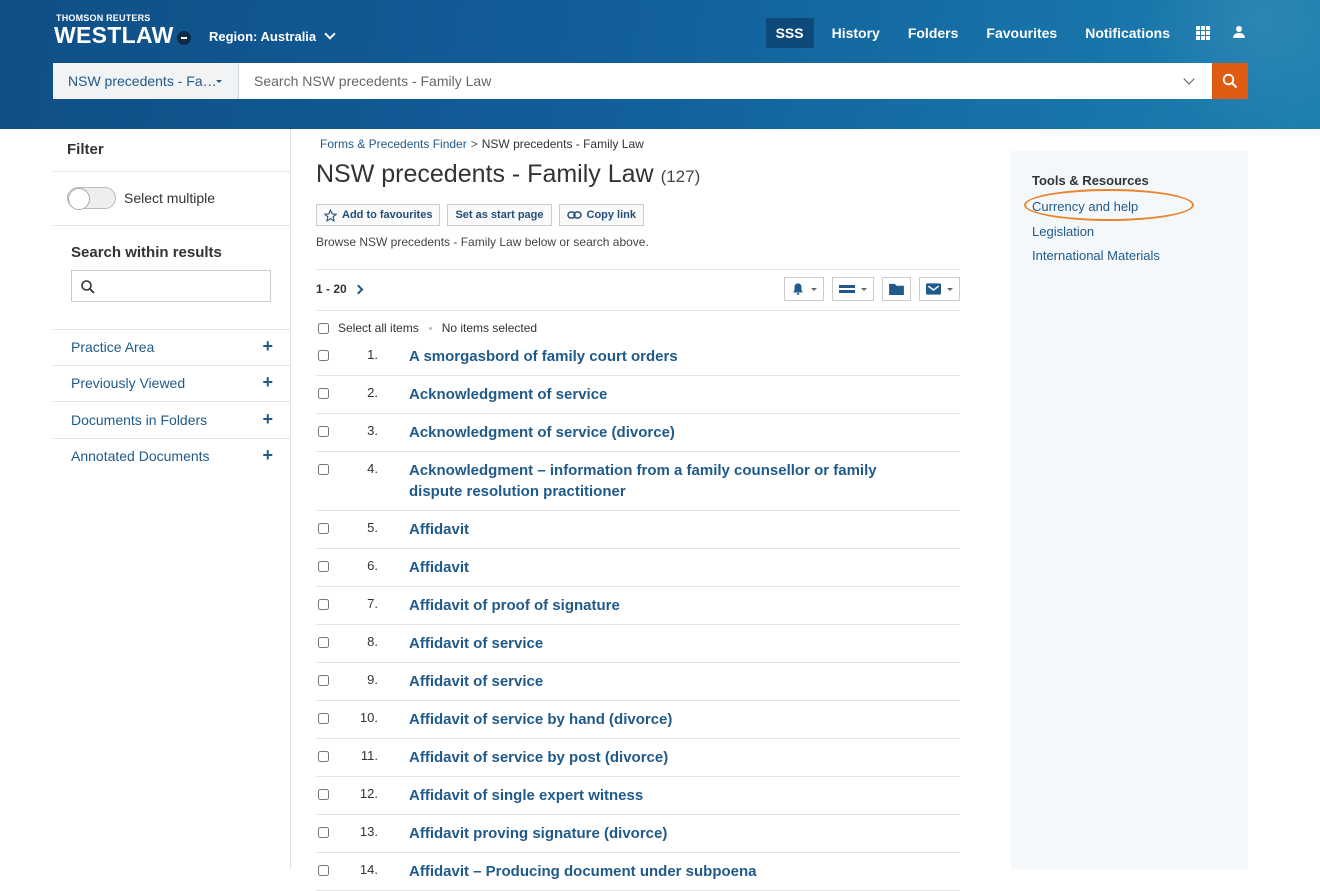 The image size is (1320, 891). I want to click on copy-link-label: Copy link, so click(611, 215).